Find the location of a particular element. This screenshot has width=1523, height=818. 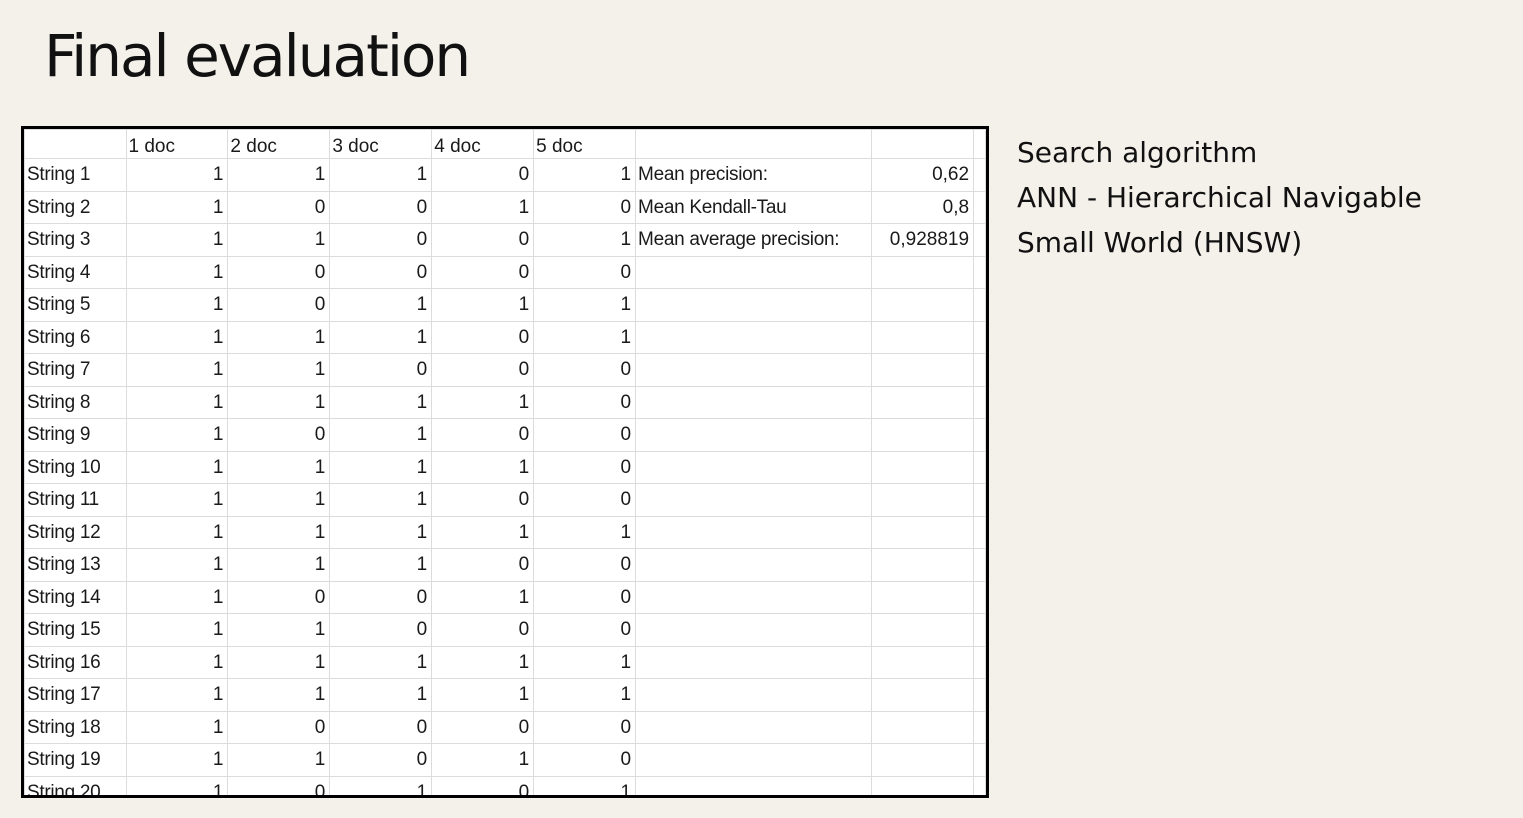

table-row: String 16 1 1 1 1 1 is located at coordinates (505, 662).